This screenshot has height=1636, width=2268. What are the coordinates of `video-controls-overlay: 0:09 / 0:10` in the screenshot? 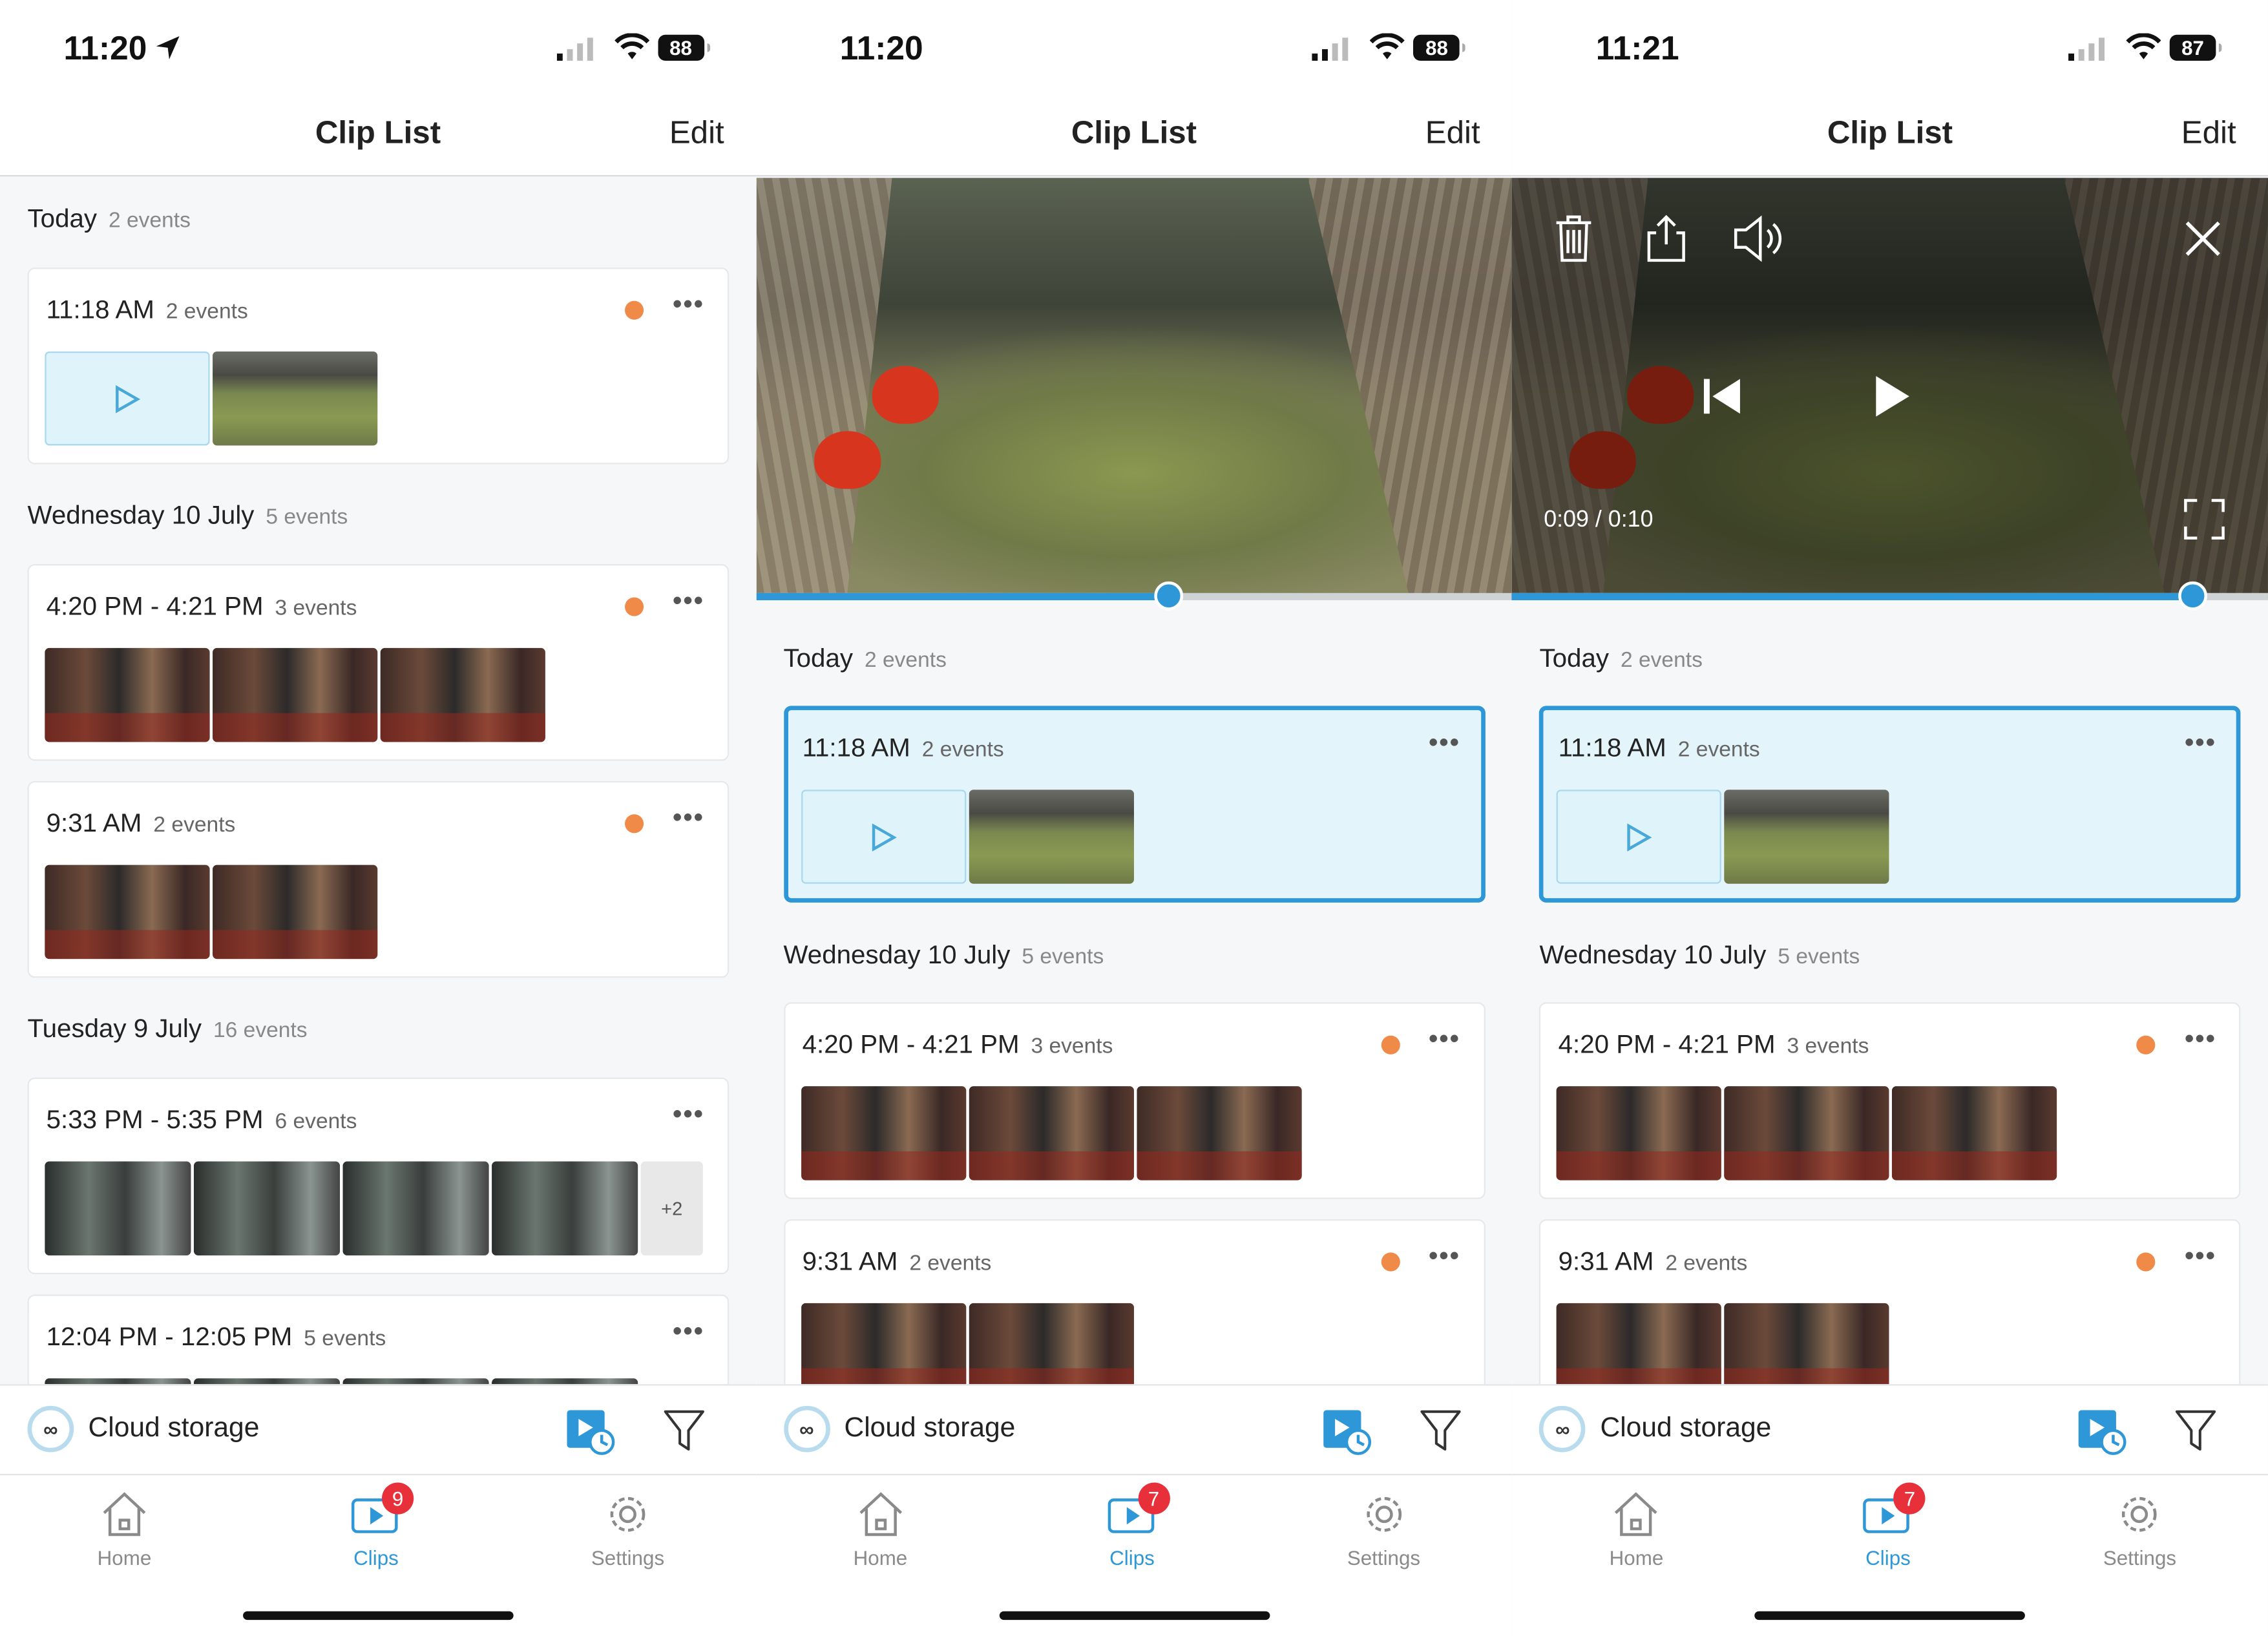 It's located at (1889, 386).